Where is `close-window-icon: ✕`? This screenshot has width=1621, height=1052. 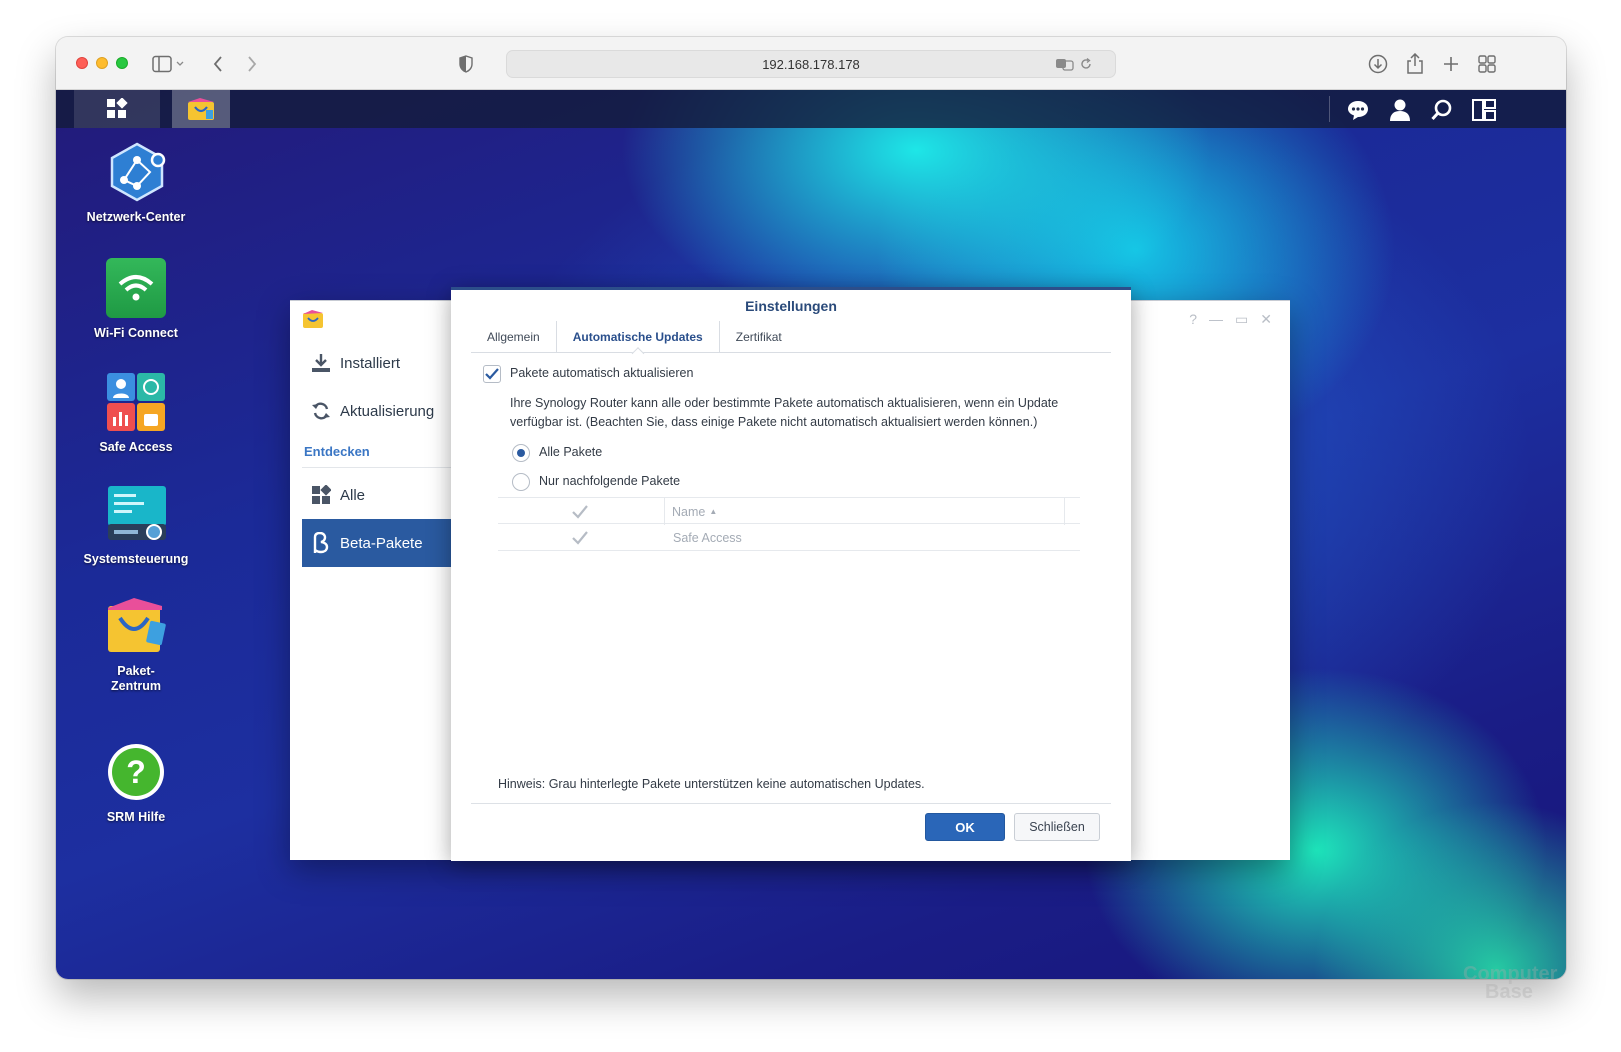
close-window-icon: ✕ is located at coordinates (1266, 319).